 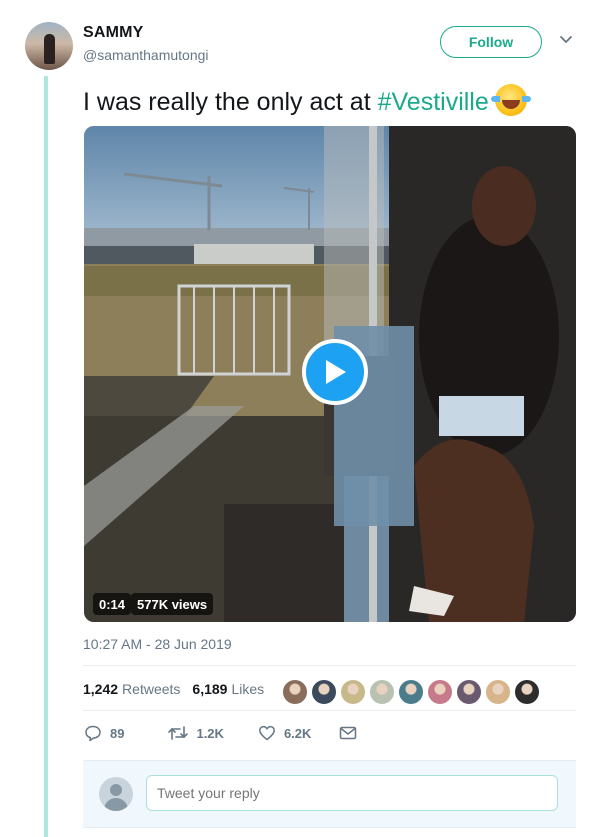 I want to click on likes-count: 6,189, so click(x=209, y=689).